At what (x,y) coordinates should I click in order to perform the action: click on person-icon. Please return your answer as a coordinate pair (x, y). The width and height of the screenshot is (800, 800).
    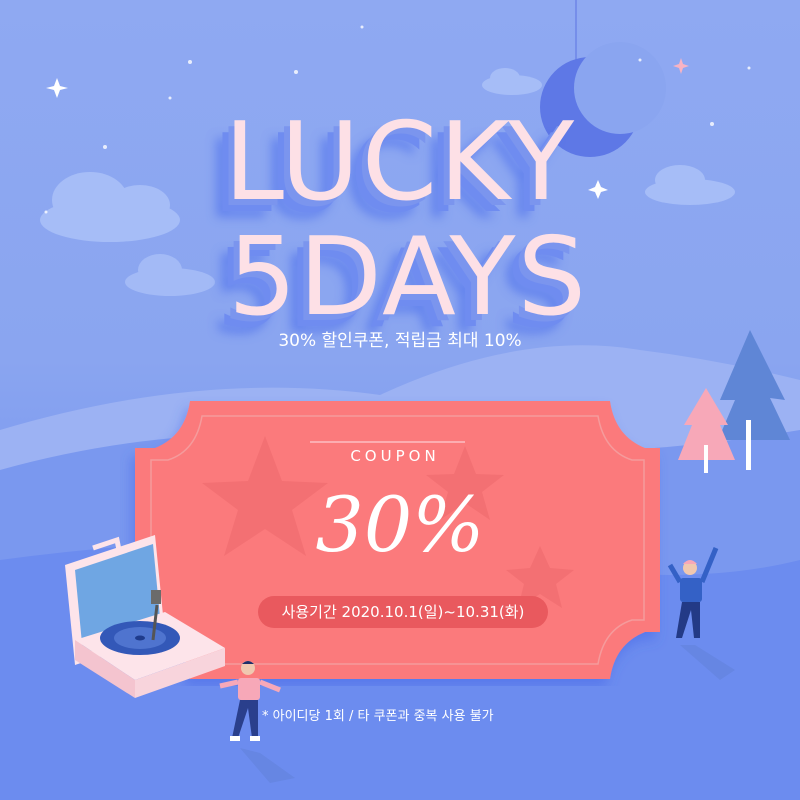
    Looking at the image, I should click on (701, 613).